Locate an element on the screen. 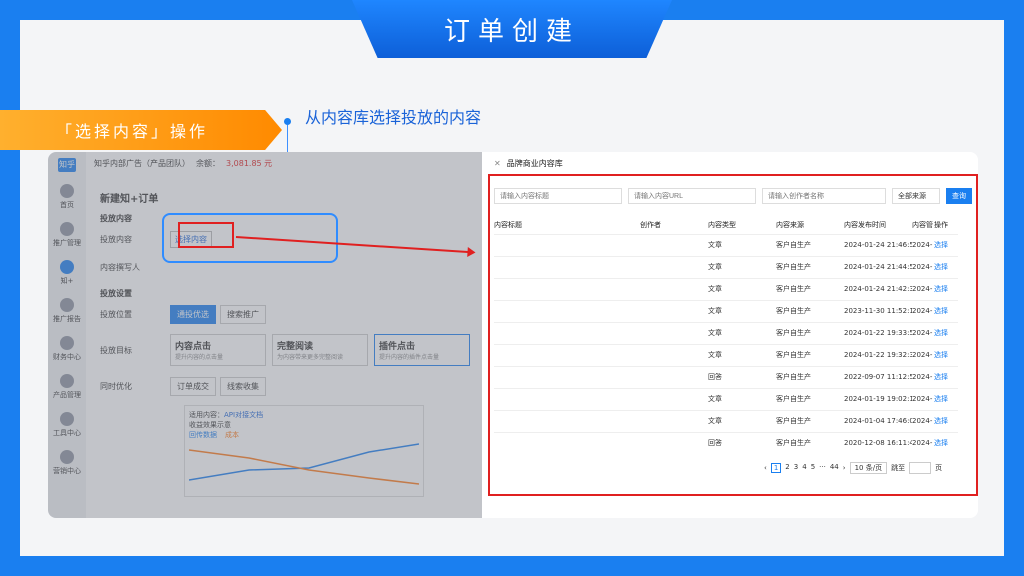 This screenshot has width=1024, height=576. page-item: ··· is located at coordinates (822, 468).